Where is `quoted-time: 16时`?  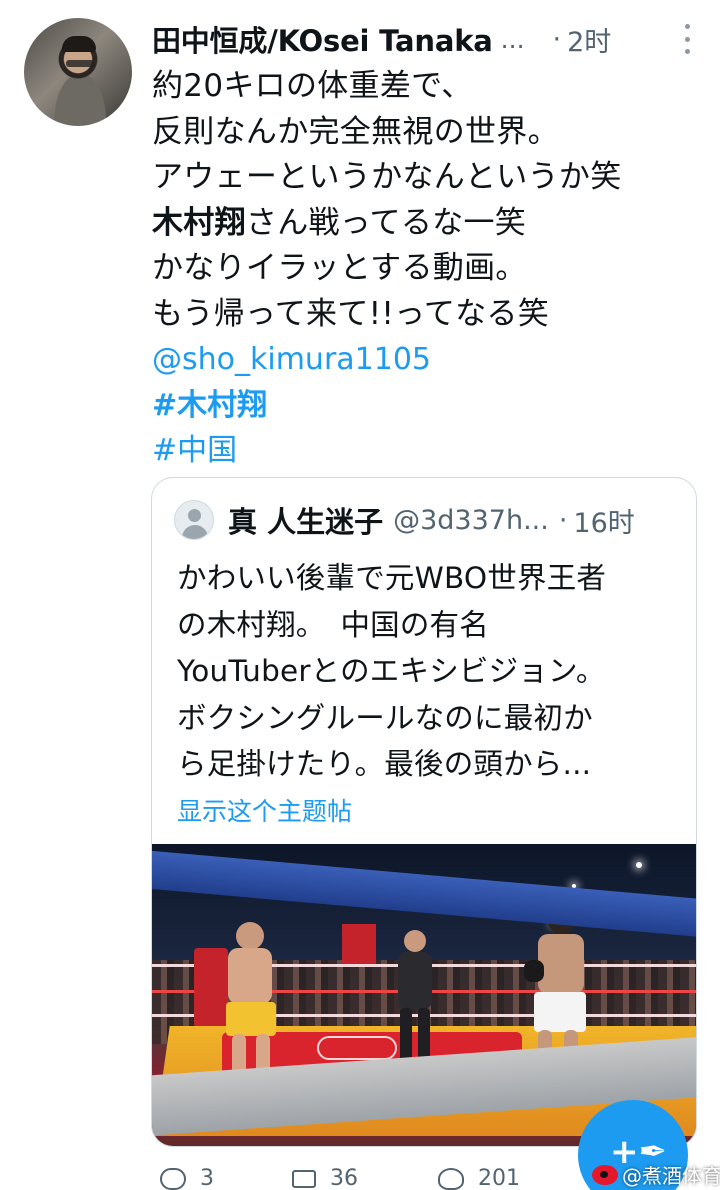 quoted-time: 16时 is located at coordinates (603, 520).